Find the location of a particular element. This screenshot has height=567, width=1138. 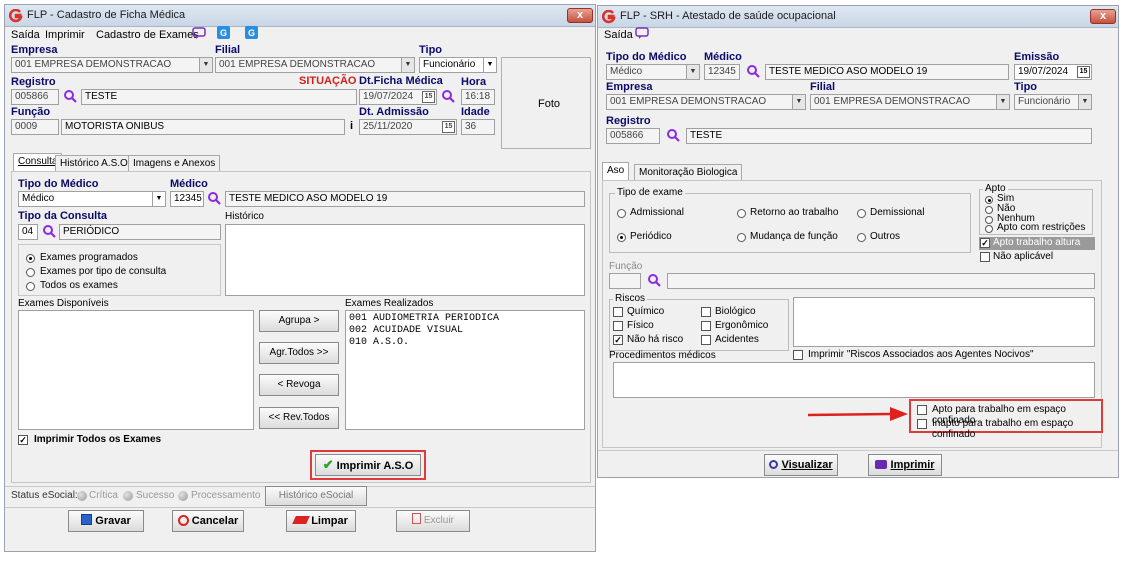

check-icon: ✔ is located at coordinates (328, 464).